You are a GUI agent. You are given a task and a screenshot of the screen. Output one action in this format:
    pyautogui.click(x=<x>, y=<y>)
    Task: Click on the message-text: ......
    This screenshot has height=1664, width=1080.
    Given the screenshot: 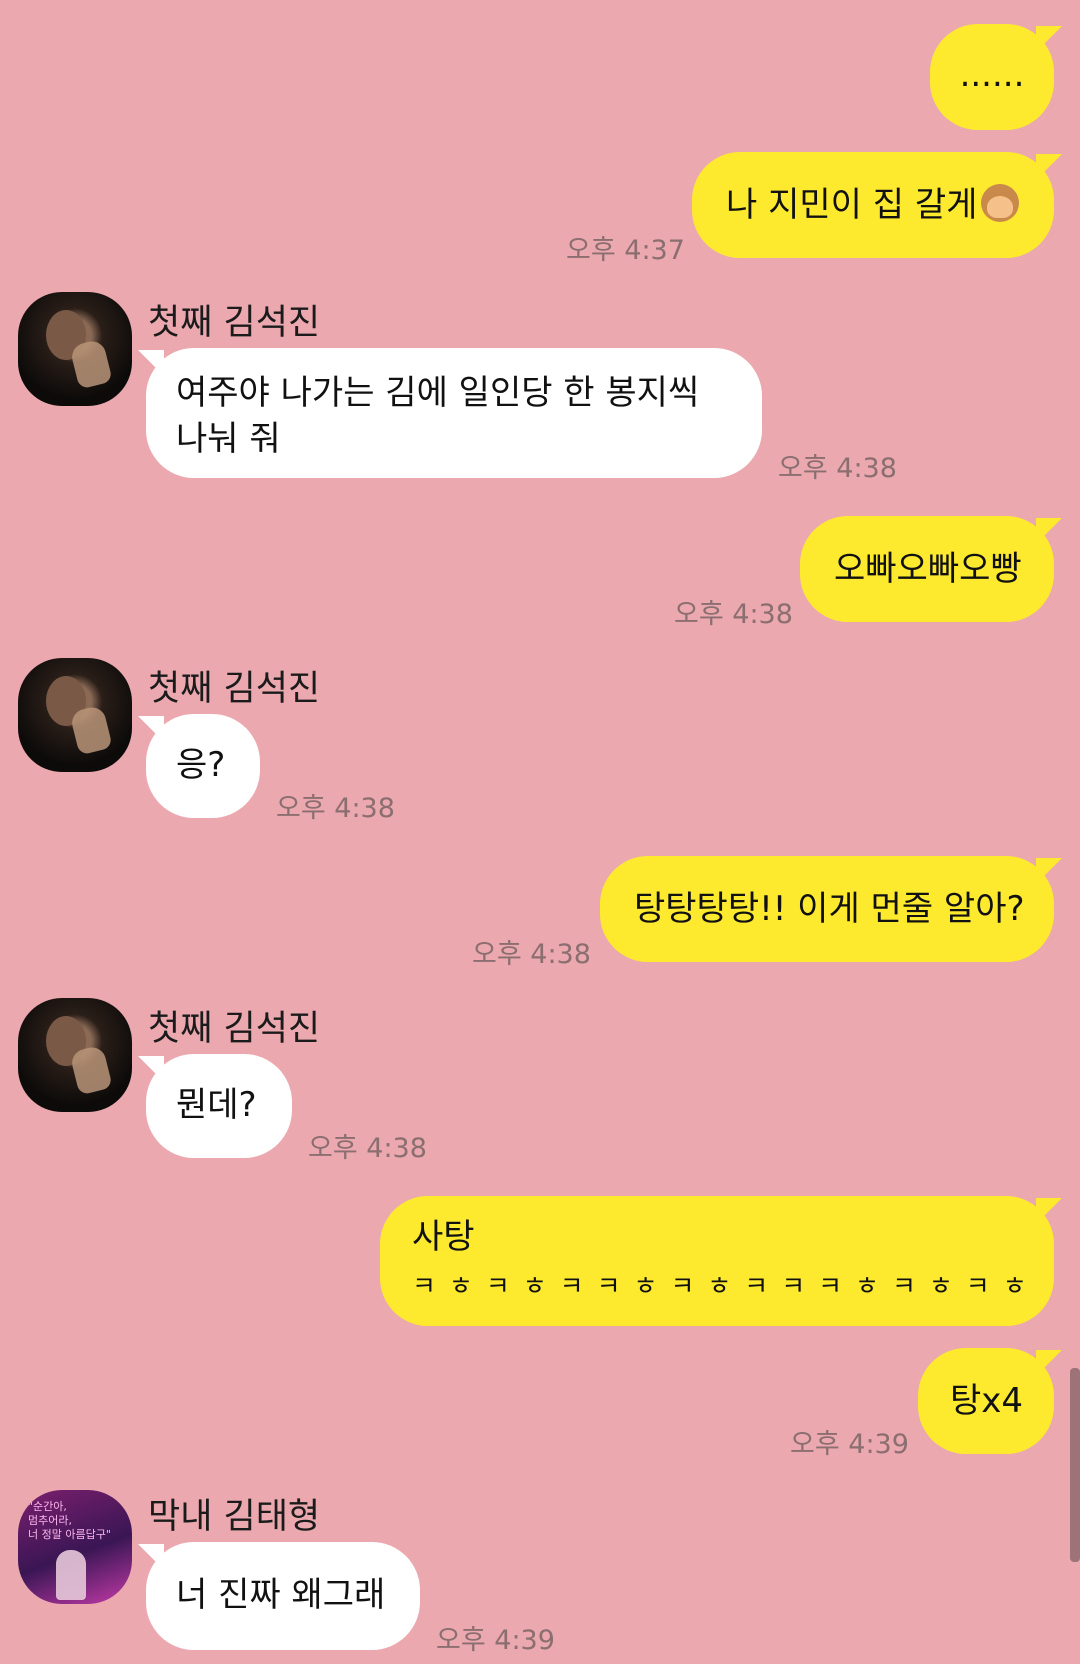 What is the action you would take?
    pyautogui.click(x=992, y=75)
    